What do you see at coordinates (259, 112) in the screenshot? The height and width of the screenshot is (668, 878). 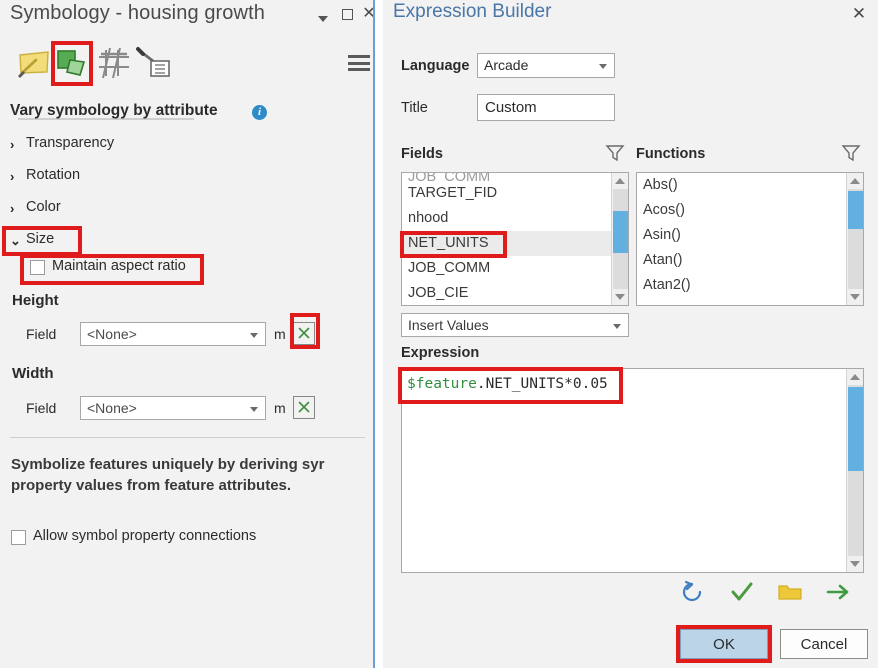 I see `info-icon: i` at bounding box center [259, 112].